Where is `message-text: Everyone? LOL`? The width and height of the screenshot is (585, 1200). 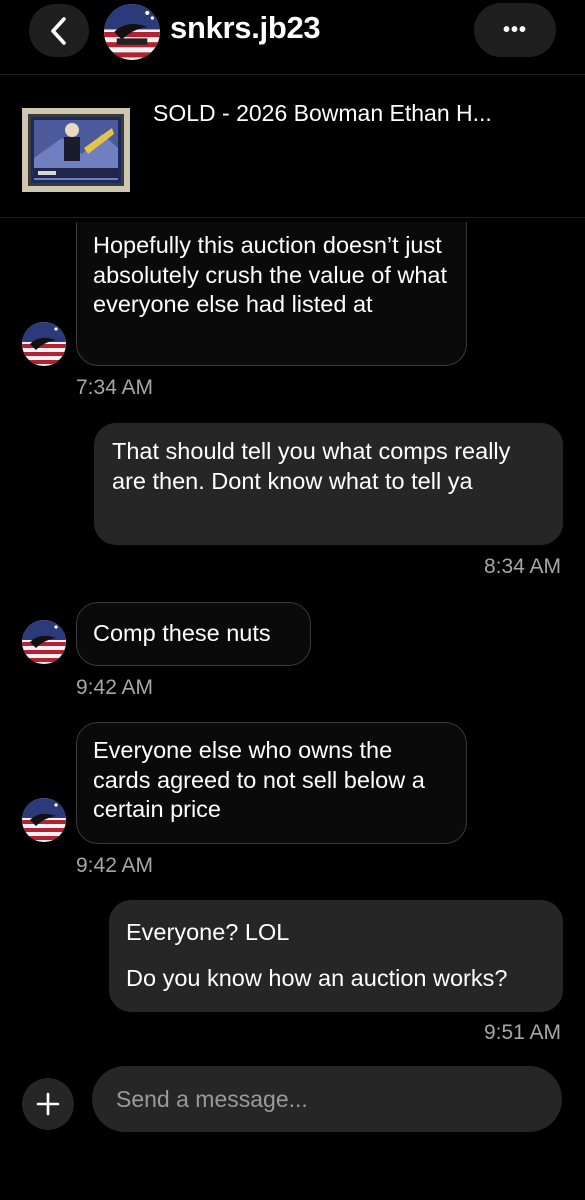
message-text: Everyone? LOL is located at coordinates (208, 932).